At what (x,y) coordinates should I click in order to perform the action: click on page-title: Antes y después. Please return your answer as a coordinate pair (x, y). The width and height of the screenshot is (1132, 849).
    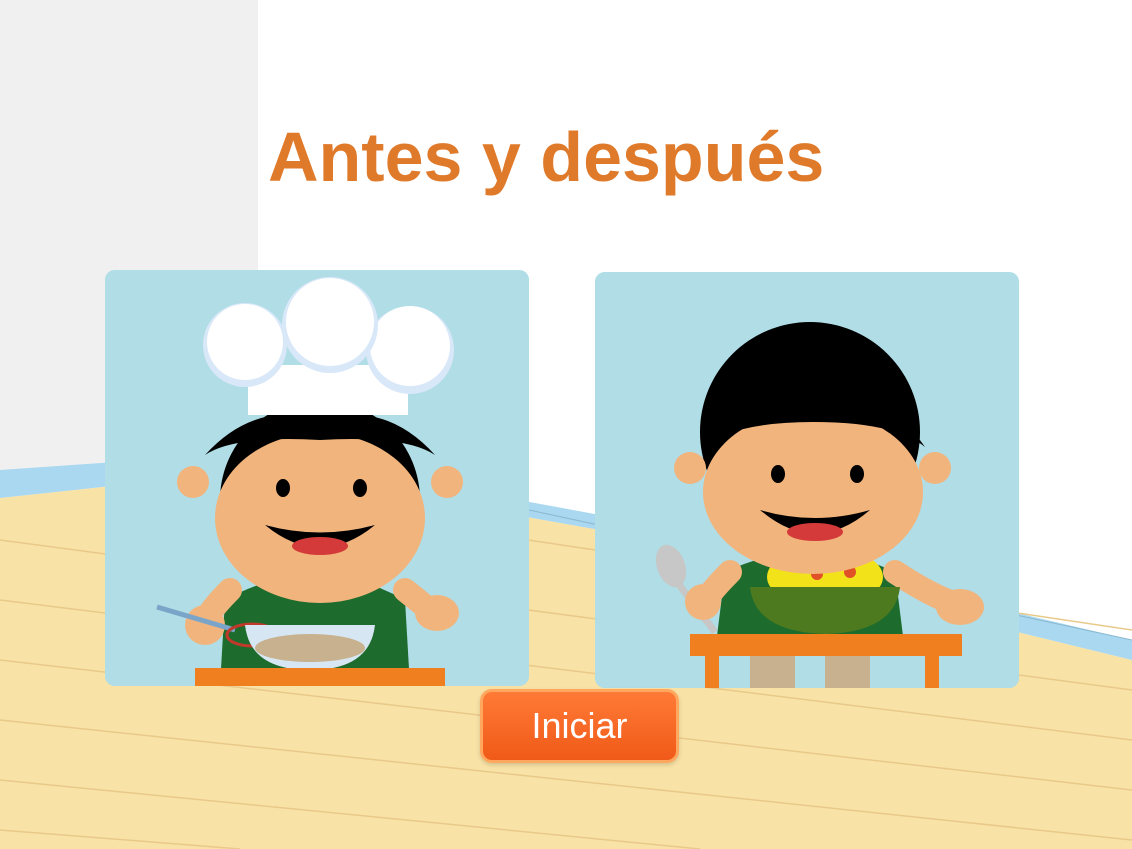
    Looking at the image, I should click on (546, 157).